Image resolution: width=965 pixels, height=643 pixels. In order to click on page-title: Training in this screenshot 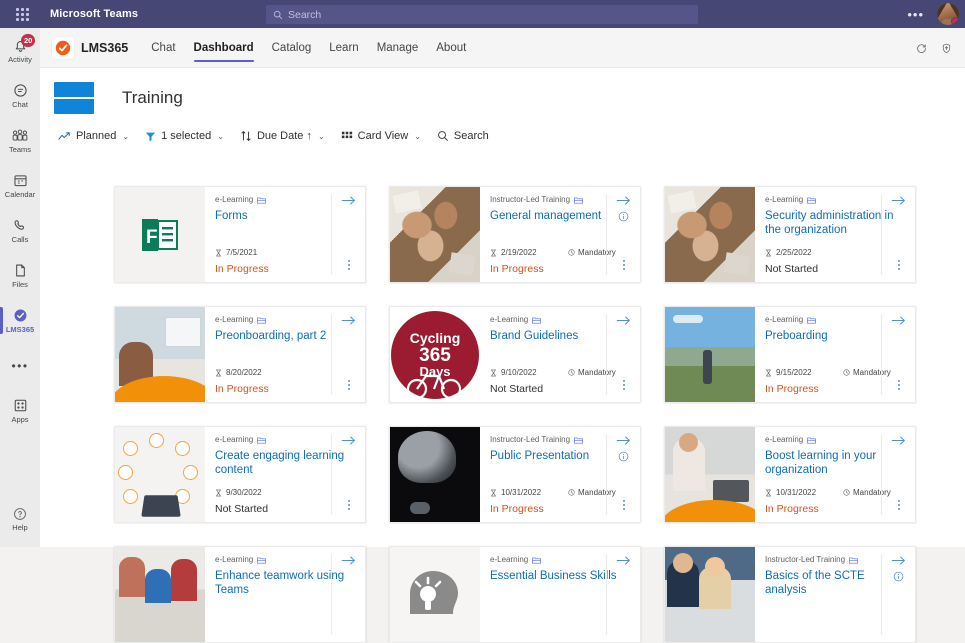, I will do `click(152, 97)`.